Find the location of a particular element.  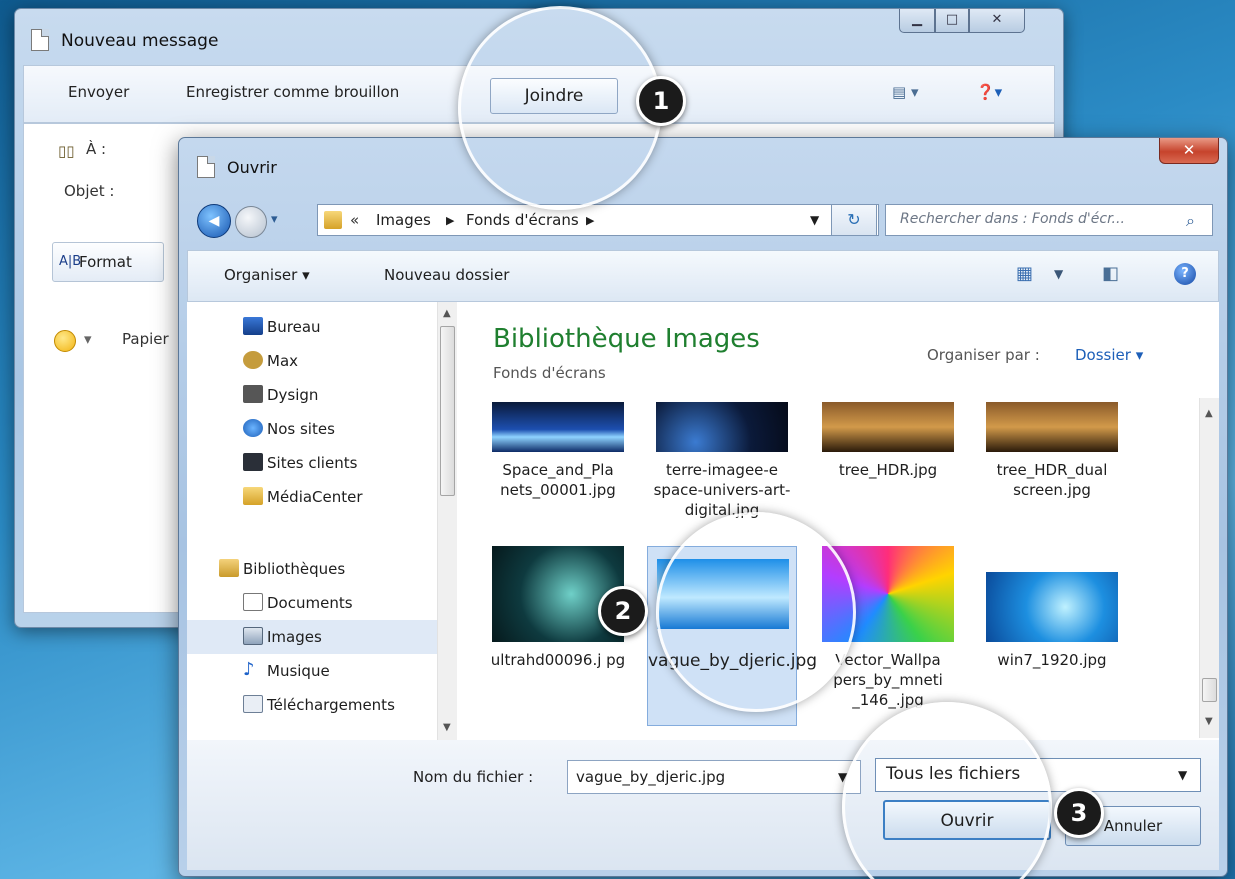

download-icon is located at coordinates (253, 704).